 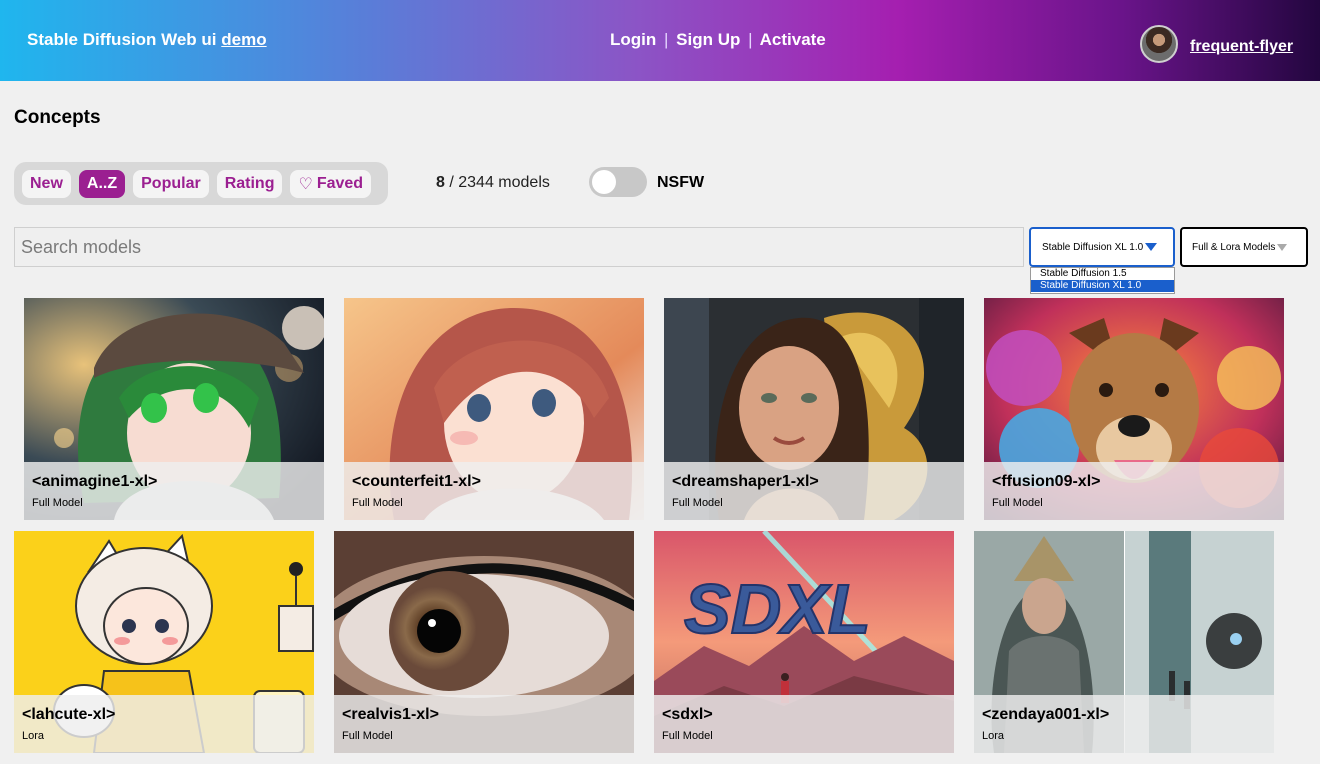 I want to click on card-caption: <counterfeit1-xl> Full Model, so click(x=494, y=491).